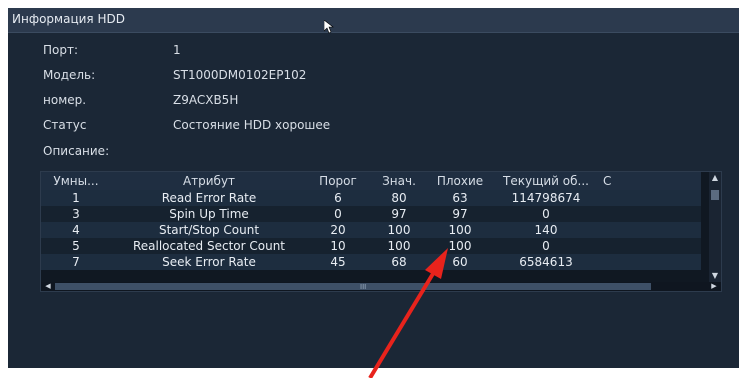  Describe the element at coordinates (209, 262) in the screenshot. I see `cell-attribute: Seek Error Rate` at that location.